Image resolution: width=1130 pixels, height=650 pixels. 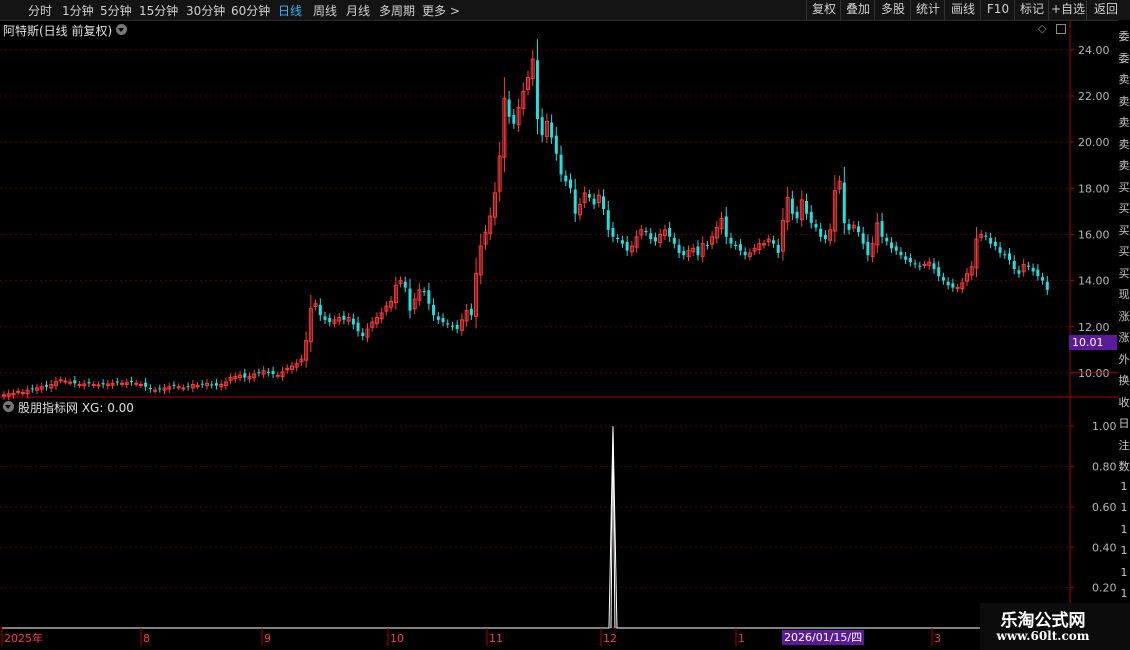 I want to click on quote-side-panel: 委委卖卖卖卖卖买买买买买现涨涨外换收日注数11111111, so click(x=1124, y=335).